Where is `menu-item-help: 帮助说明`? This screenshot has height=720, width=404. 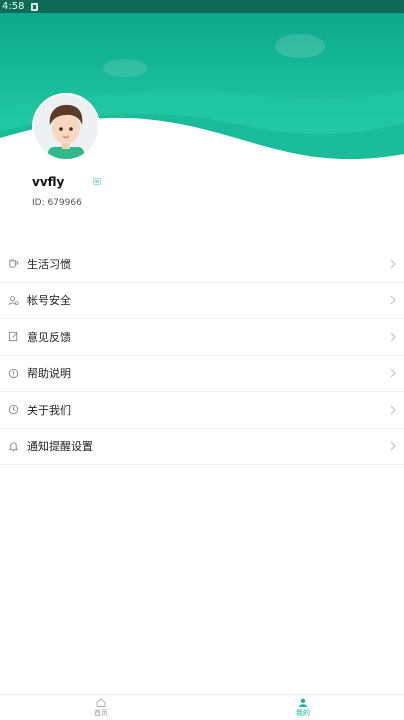 menu-item-help: 帮助说明 is located at coordinates (202, 374).